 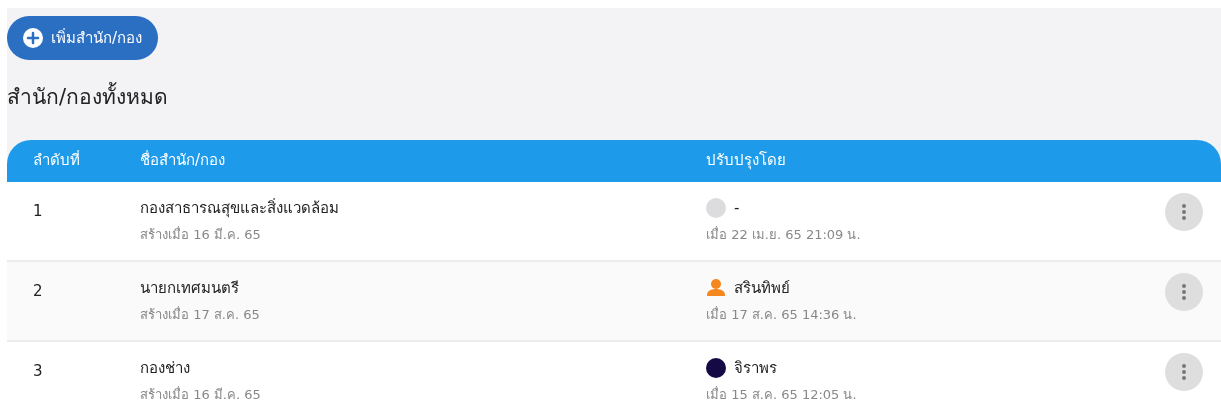 What do you see at coordinates (239, 208) in the screenshot?
I see `office-name: กองสาธารณสุขและสิ่งแวดล้อม` at bounding box center [239, 208].